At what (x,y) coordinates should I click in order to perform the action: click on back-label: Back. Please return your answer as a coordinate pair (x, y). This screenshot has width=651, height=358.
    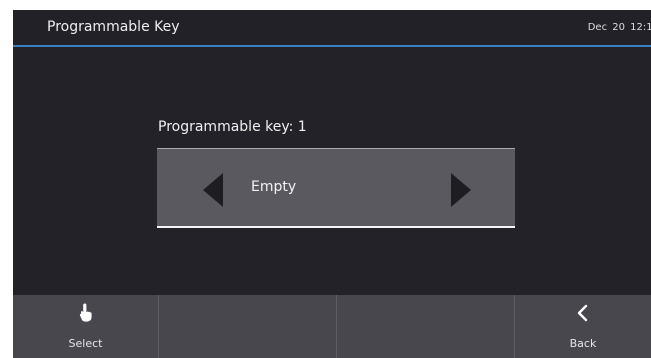
    Looking at the image, I should click on (583, 343).